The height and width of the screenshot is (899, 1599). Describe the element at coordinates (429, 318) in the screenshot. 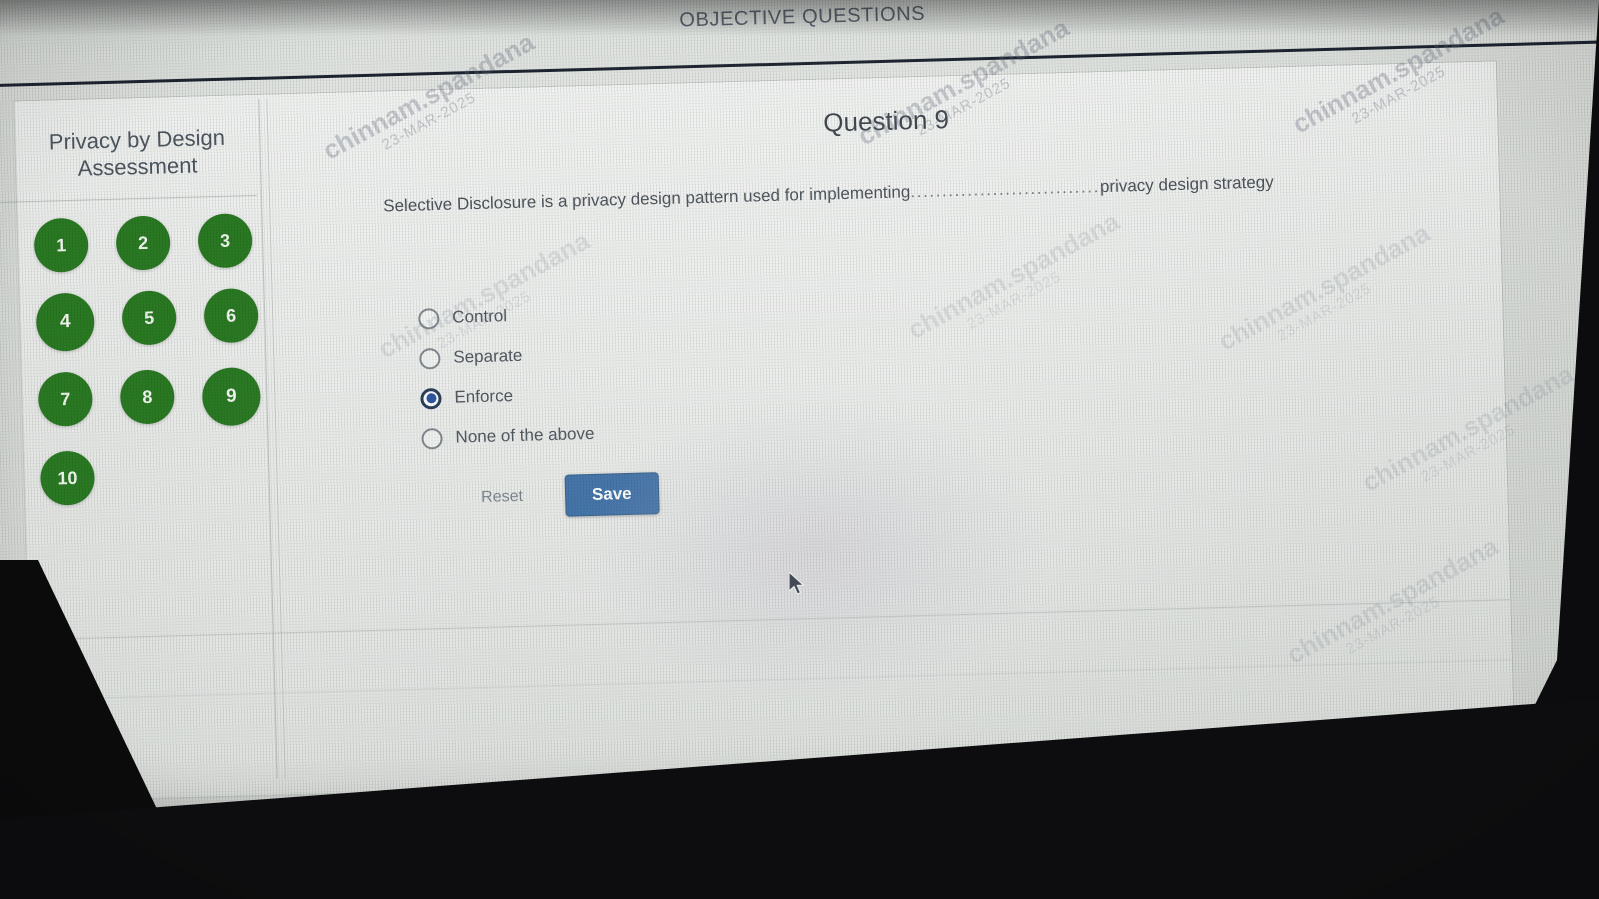

I see `radio-icon-control` at that location.